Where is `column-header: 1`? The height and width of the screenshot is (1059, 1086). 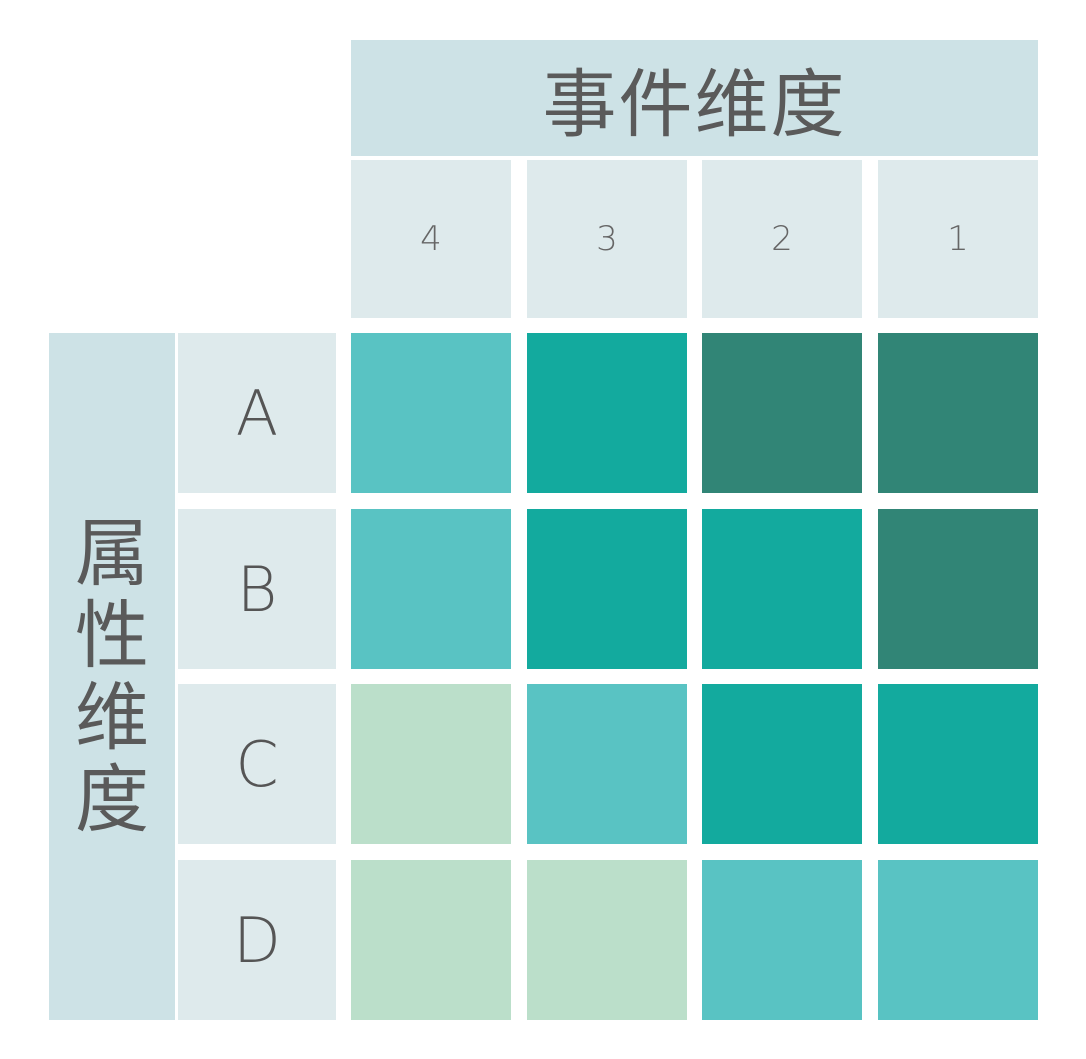
column-header: 1 is located at coordinates (958, 239).